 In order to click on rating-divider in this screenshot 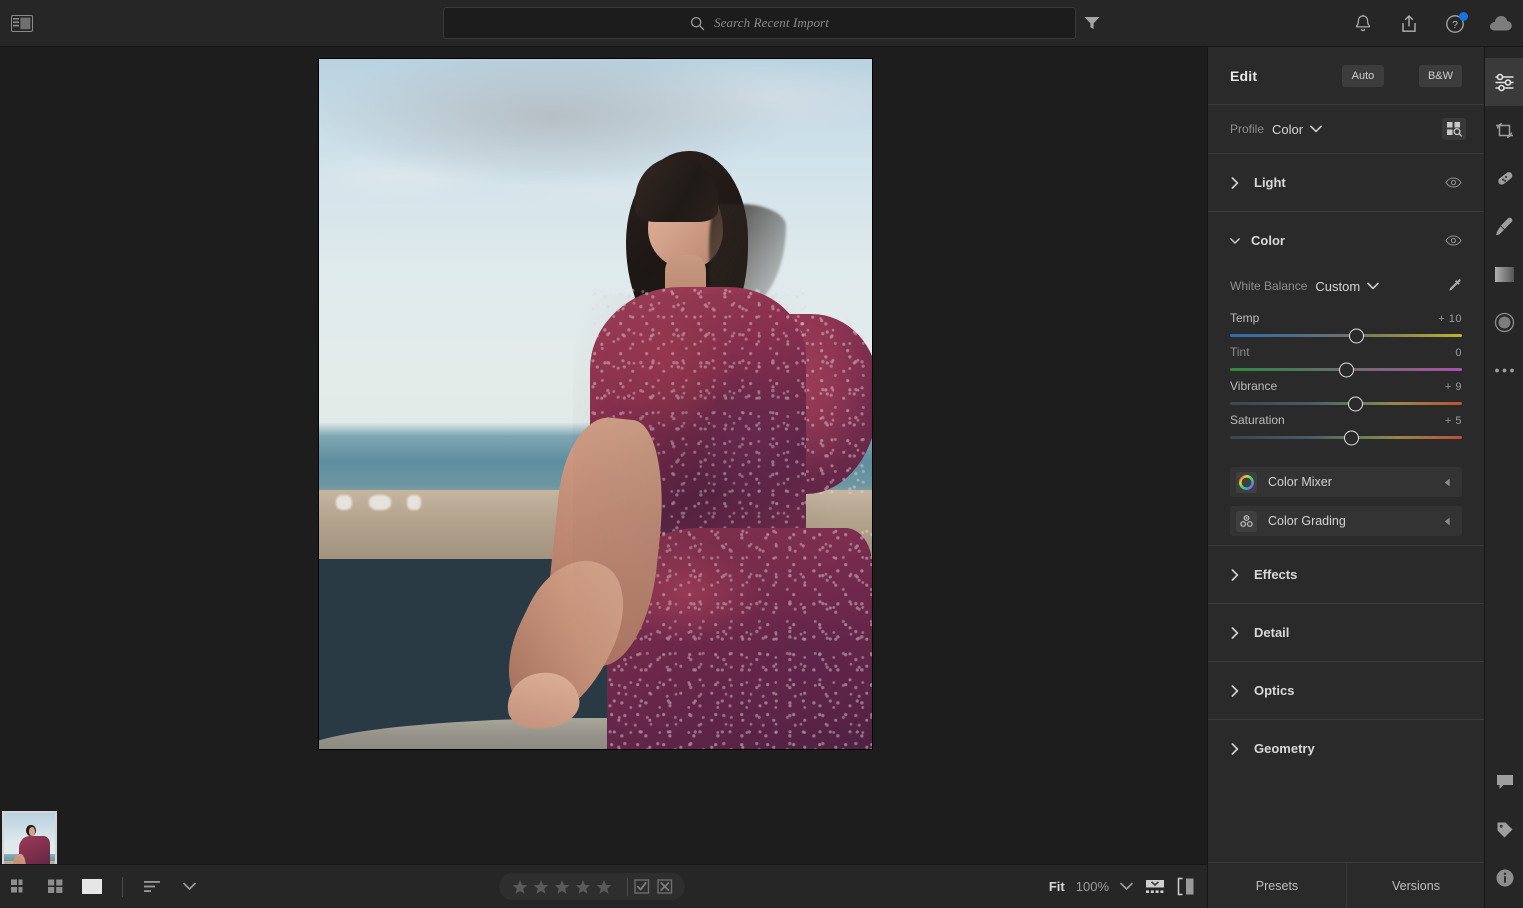, I will do `click(627, 886)`.